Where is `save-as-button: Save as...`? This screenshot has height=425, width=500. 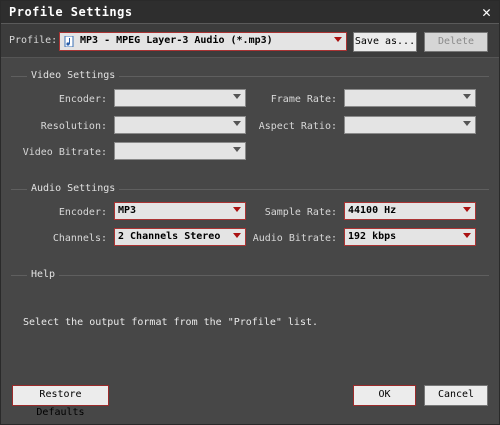 save-as-button: Save as... is located at coordinates (385, 42).